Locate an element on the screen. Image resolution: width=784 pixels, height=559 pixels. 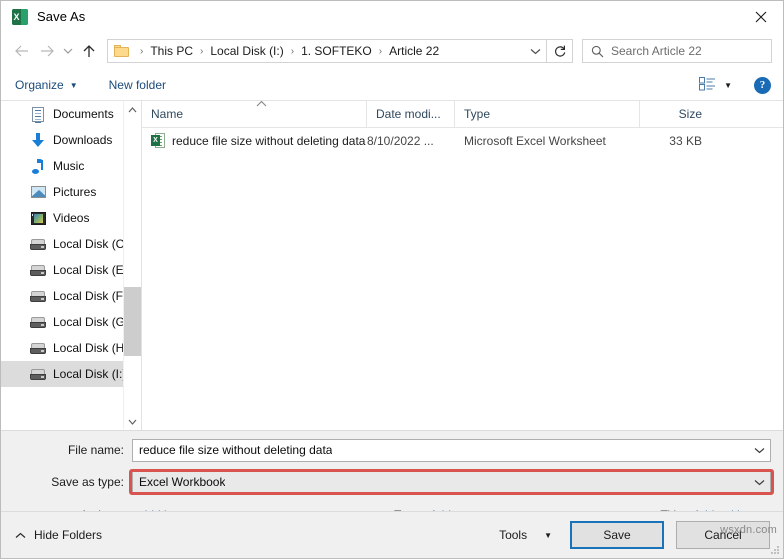
breadcrumb-item-1: Local Disk (I:) is located at coordinates (246, 51).